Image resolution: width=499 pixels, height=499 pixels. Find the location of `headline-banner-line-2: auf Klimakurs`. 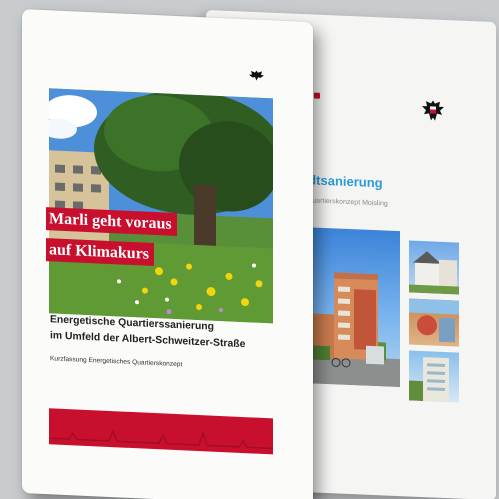

headline-banner-line-2: auf Klimakurs is located at coordinates (100, 252).